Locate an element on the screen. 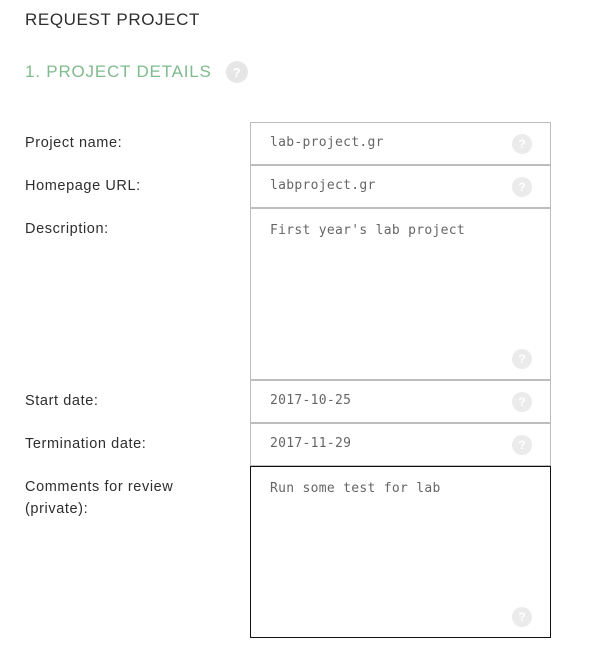 This screenshot has width=593, height=671. comments-label-line1: Comments for review is located at coordinates (99, 487).